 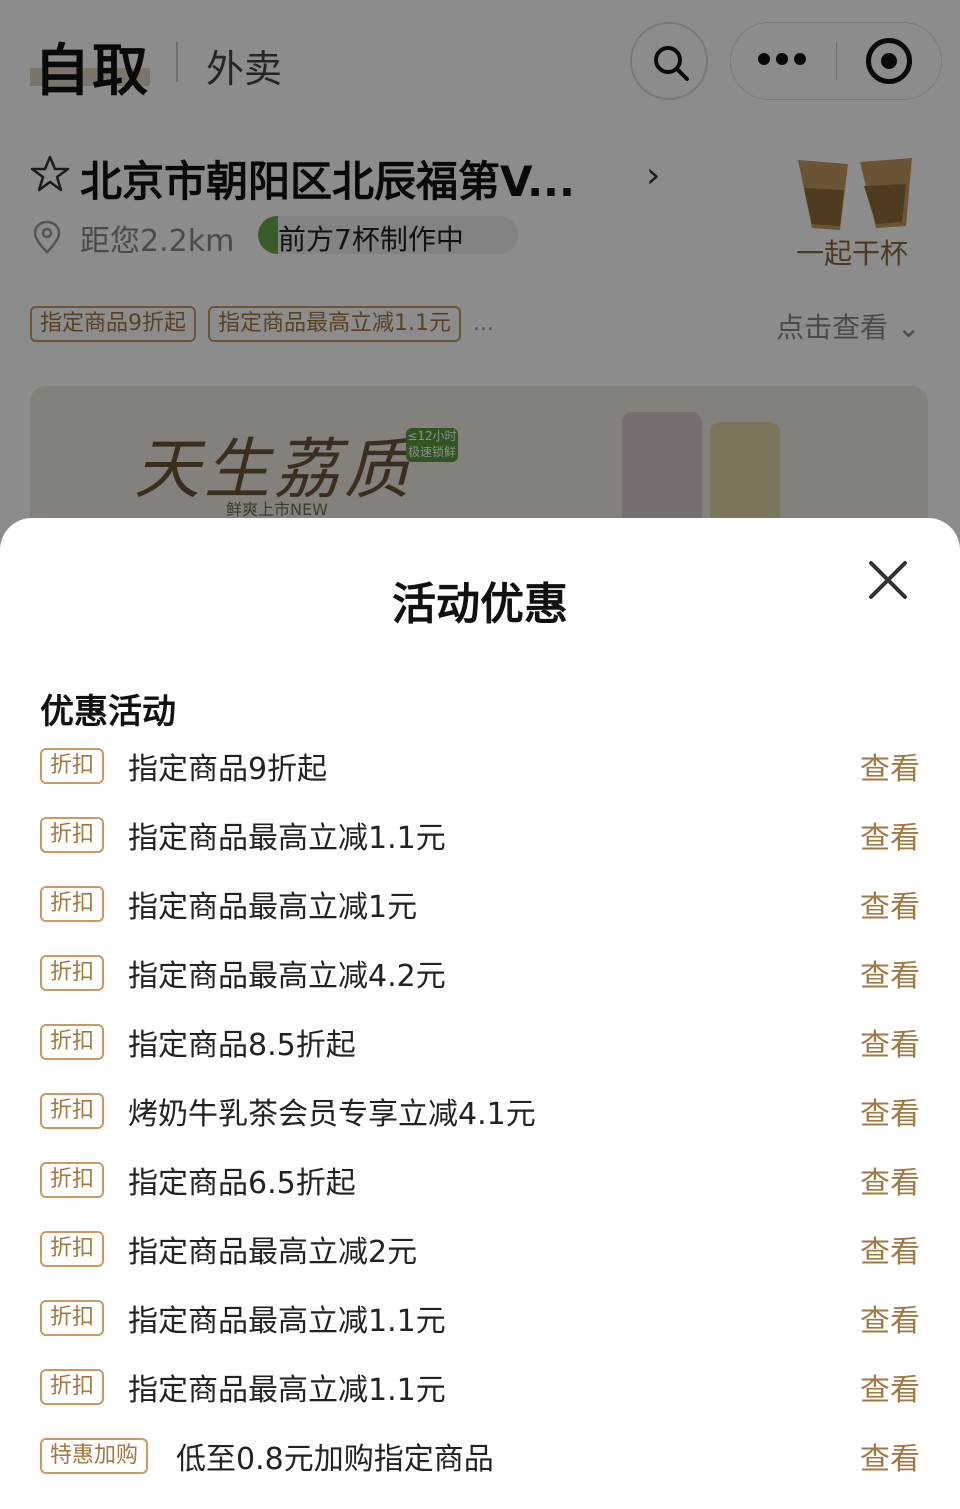 What do you see at coordinates (228, 769) in the screenshot?
I see `promo-description: 指定商品9折起` at bounding box center [228, 769].